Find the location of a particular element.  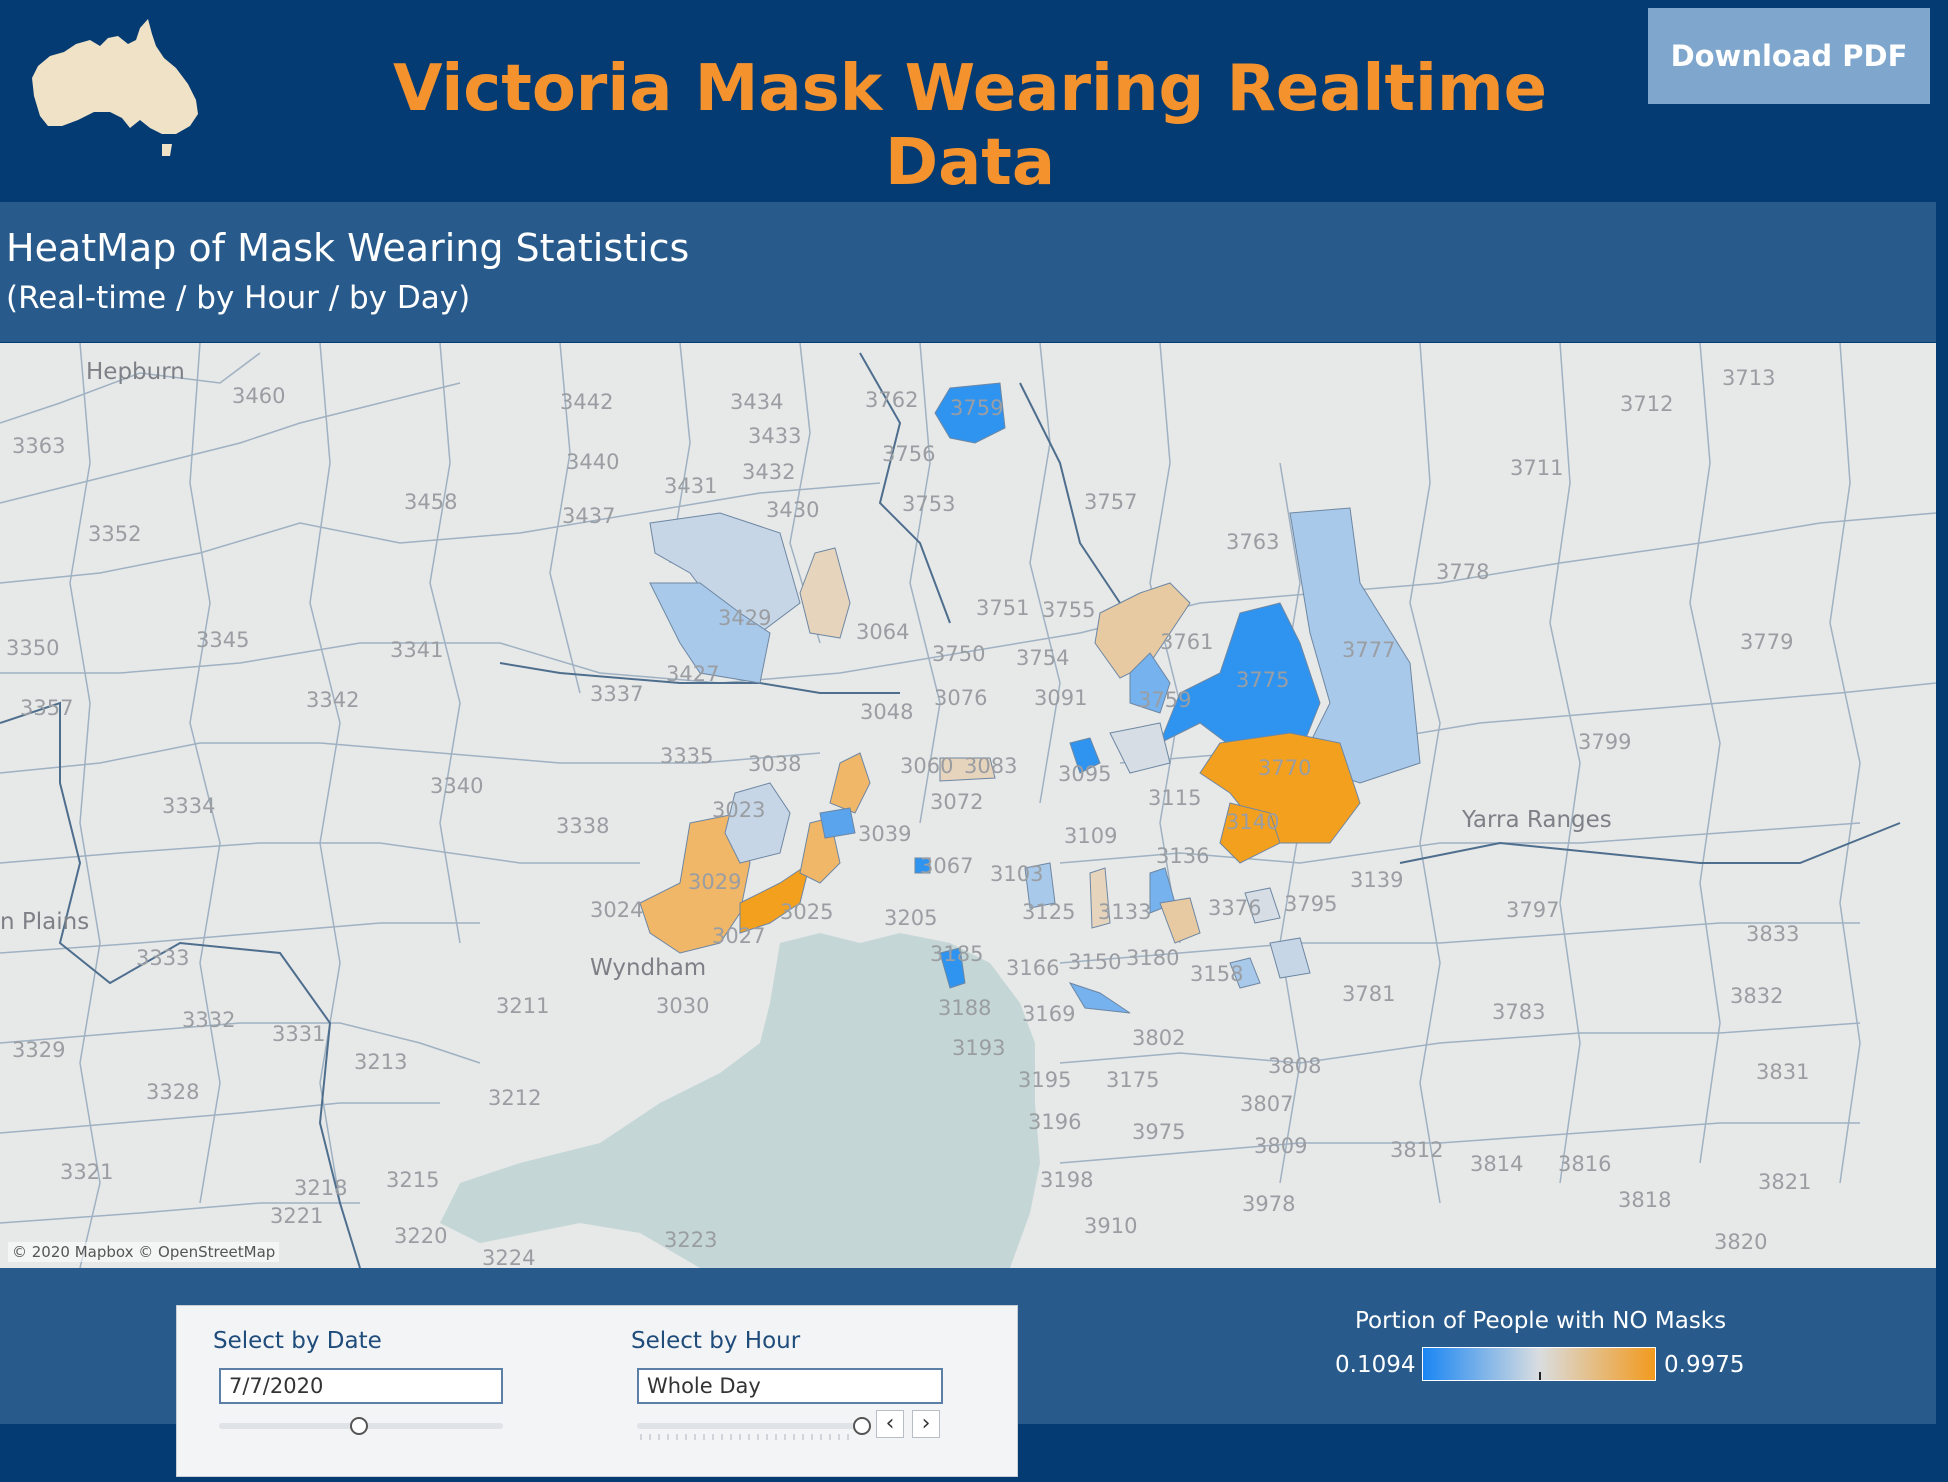

svg-text: 3376 is located at coordinates (1234, 908).